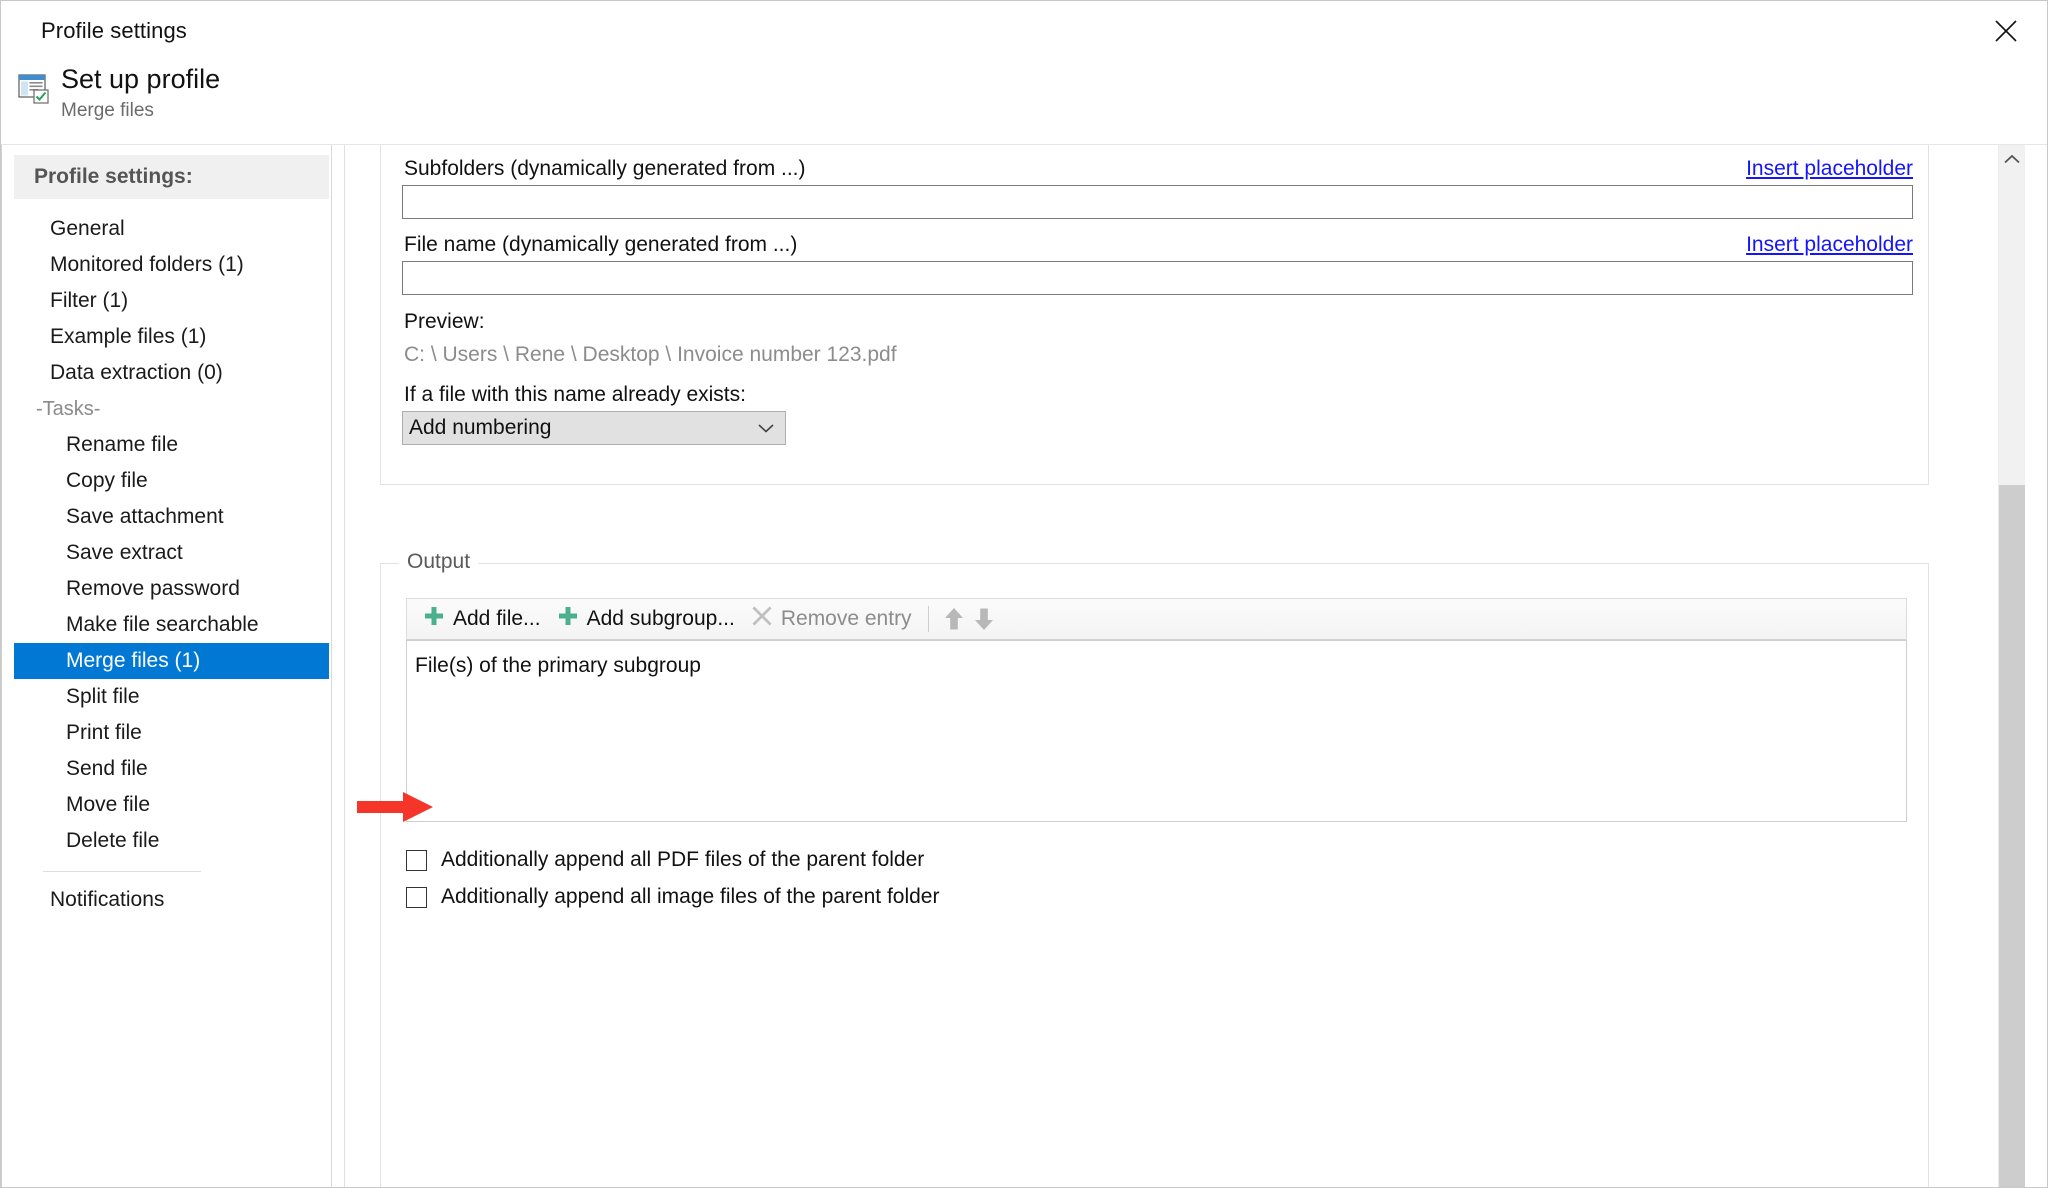  Describe the element at coordinates (171, 177) in the screenshot. I see `sidebar-heading: Profile settings:` at that location.